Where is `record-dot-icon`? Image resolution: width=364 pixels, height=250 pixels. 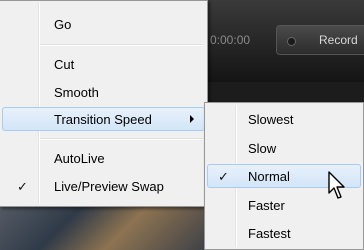 record-dot-icon is located at coordinates (291, 41).